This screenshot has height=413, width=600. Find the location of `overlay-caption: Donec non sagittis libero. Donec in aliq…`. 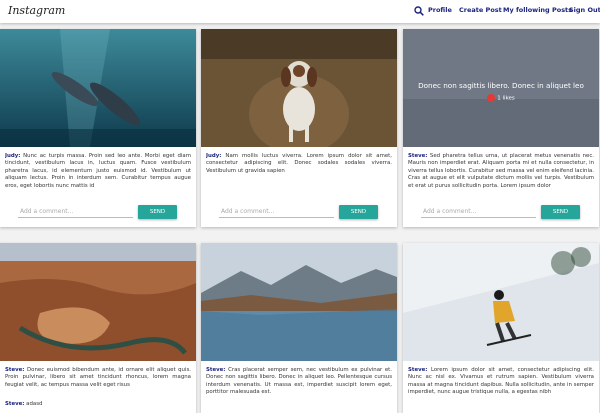

overlay-caption: Donec non sagittis libero. Donec in aliq… is located at coordinates (501, 85).